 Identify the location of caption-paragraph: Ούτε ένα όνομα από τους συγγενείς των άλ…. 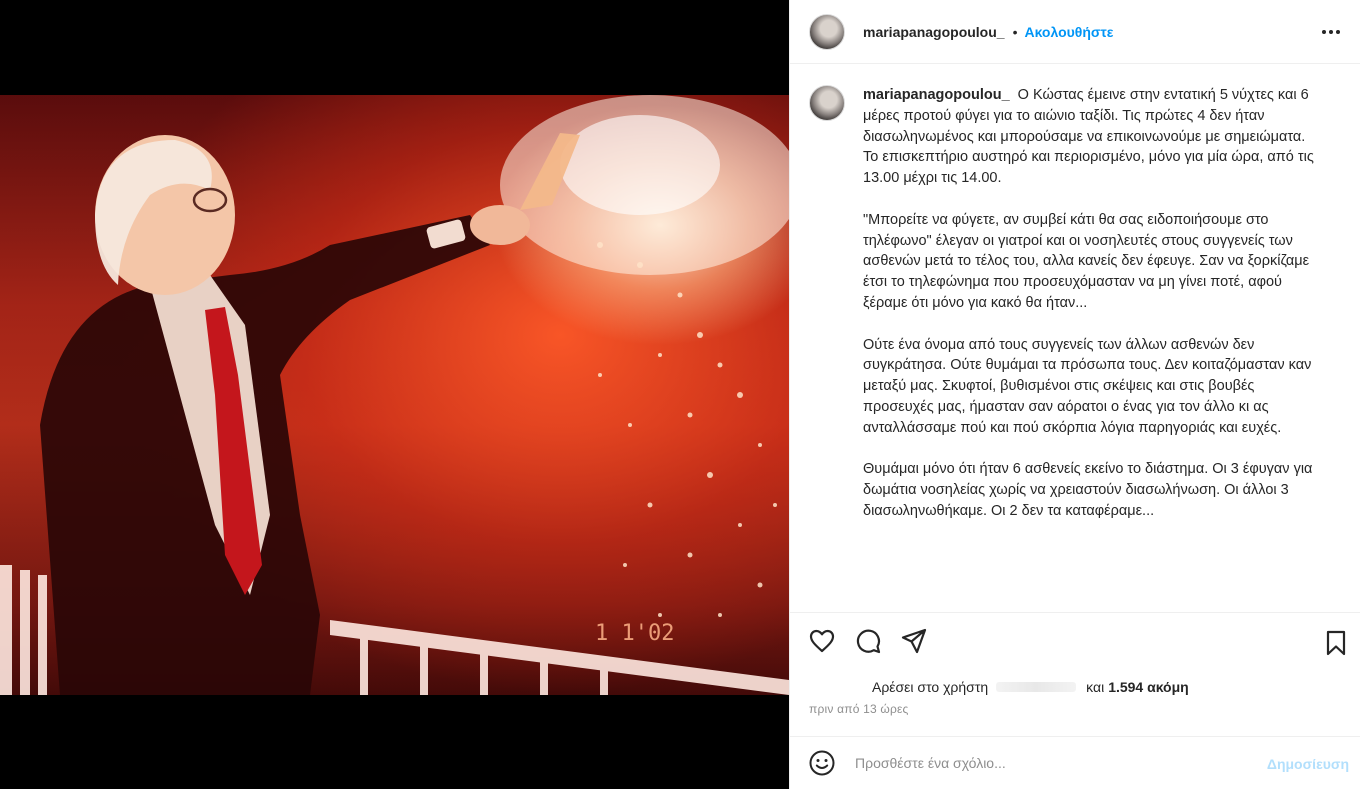
(1087, 386).